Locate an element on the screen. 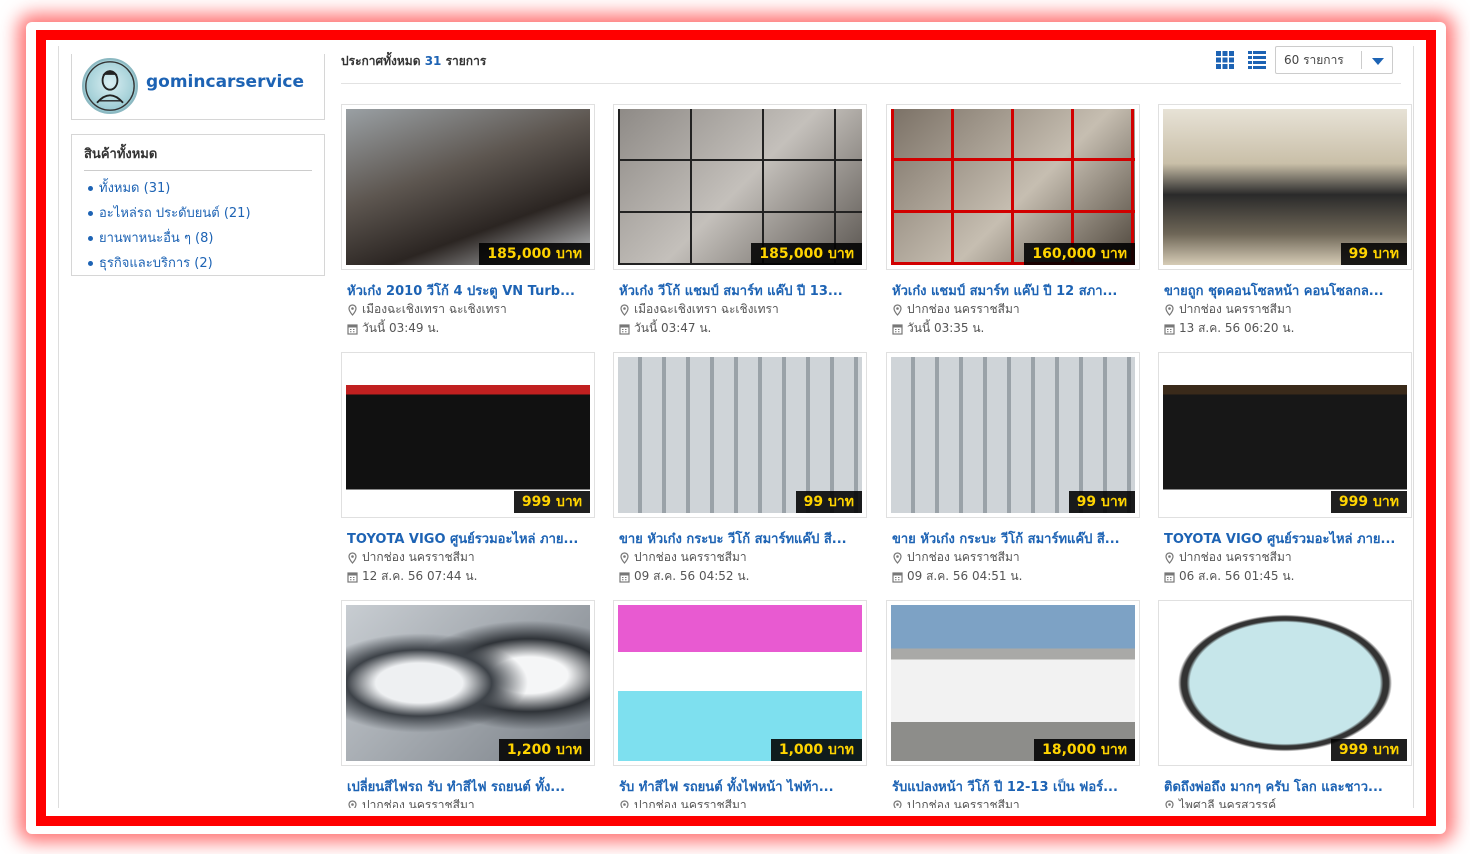 The width and height of the screenshot is (1470, 854). avatar is located at coordinates (110, 86).